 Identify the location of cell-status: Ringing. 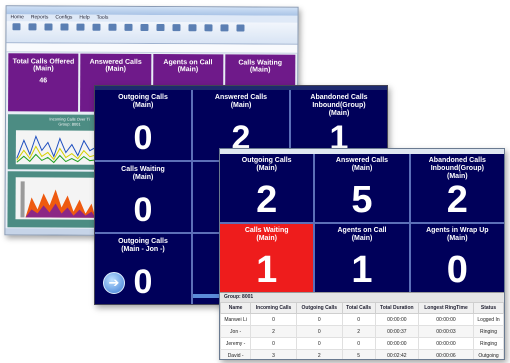
(488, 331).